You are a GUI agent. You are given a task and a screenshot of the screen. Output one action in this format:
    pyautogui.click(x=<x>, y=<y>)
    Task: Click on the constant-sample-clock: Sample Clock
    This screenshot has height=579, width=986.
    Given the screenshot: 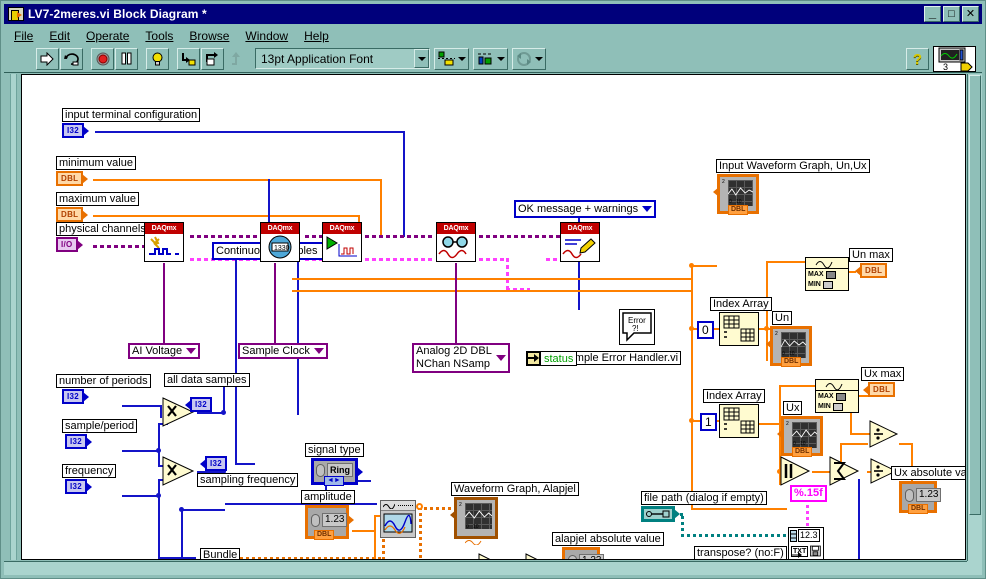 What is the action you would take?
    pyautogui.click(x=283, y=351)
    